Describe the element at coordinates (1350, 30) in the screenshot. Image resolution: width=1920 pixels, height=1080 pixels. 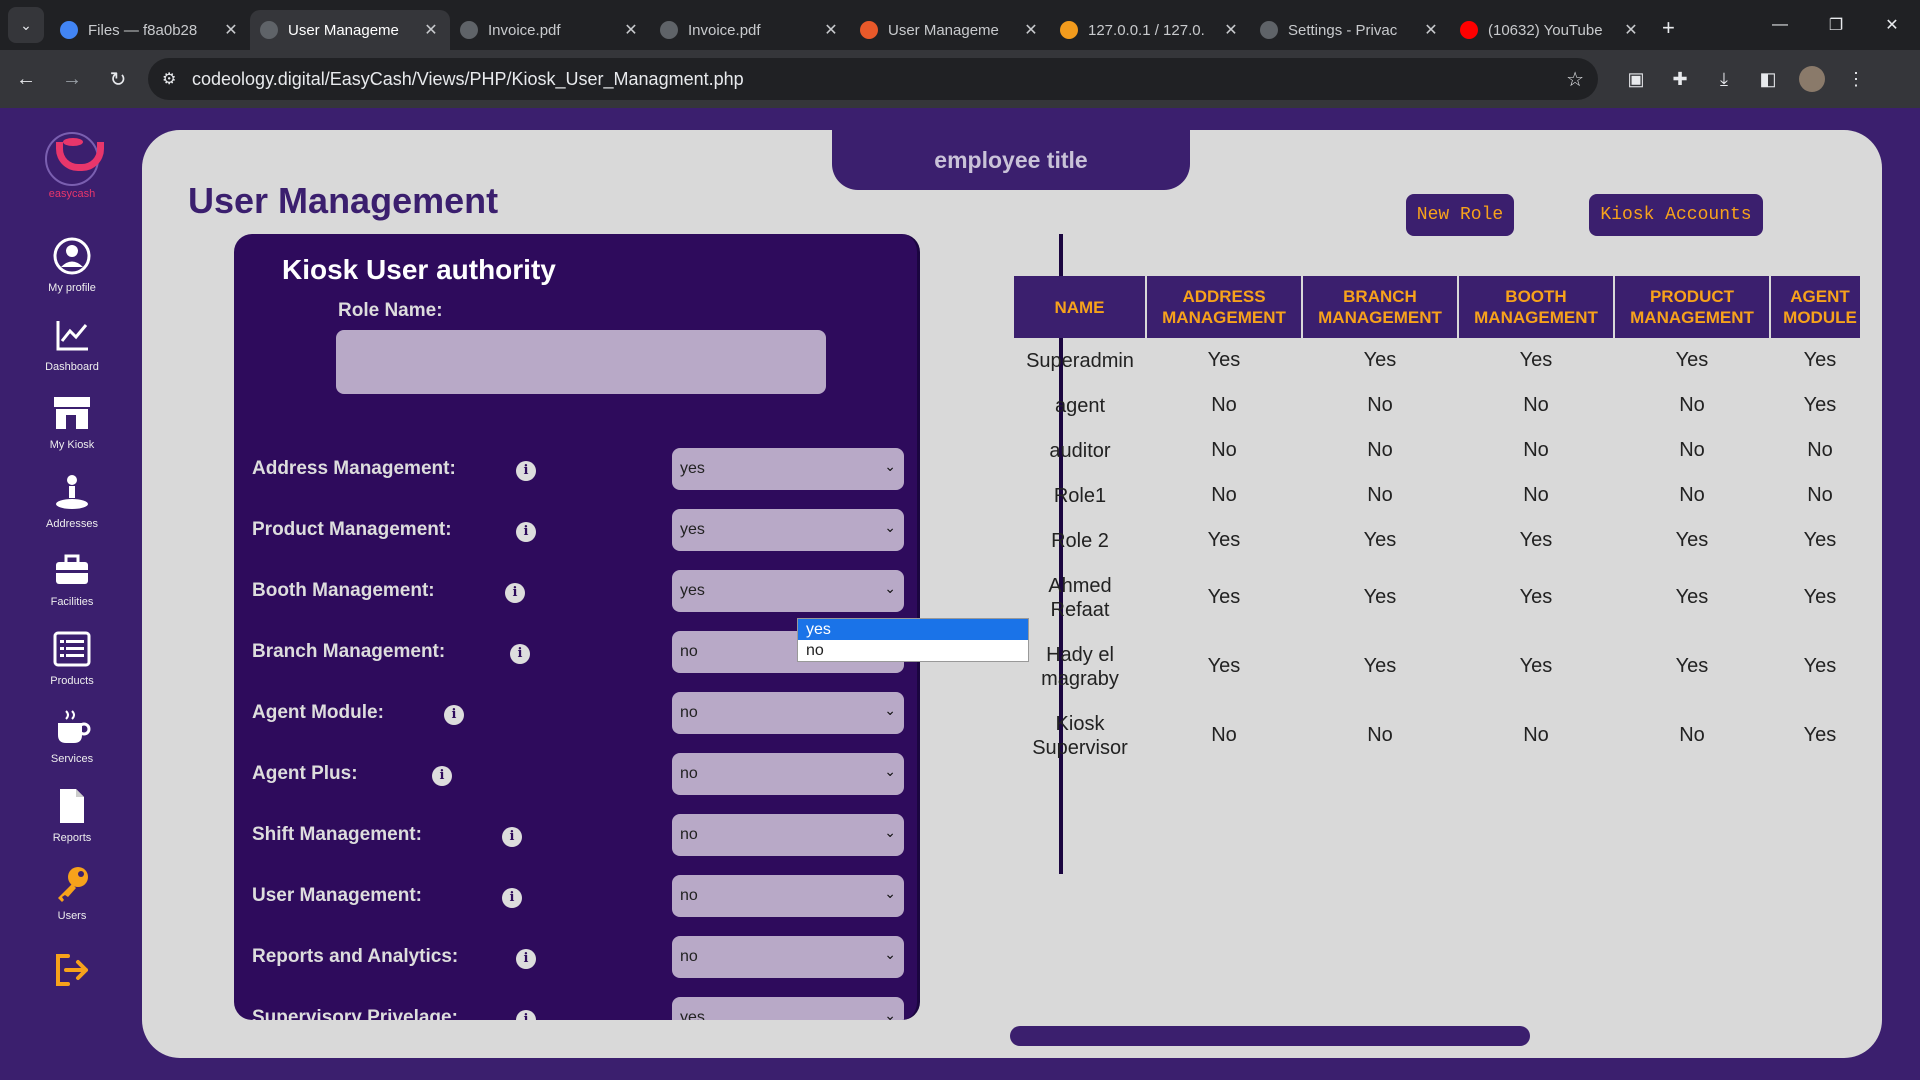
I see `browser-tab: Settings - Privac ✕` at that location.